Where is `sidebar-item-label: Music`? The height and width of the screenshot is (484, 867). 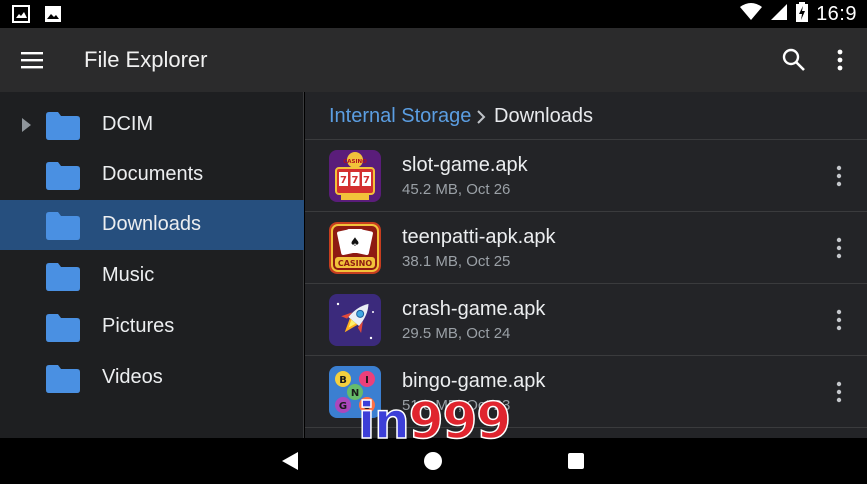 sidebar-item-label: Music is located at coordinates (128, 275).